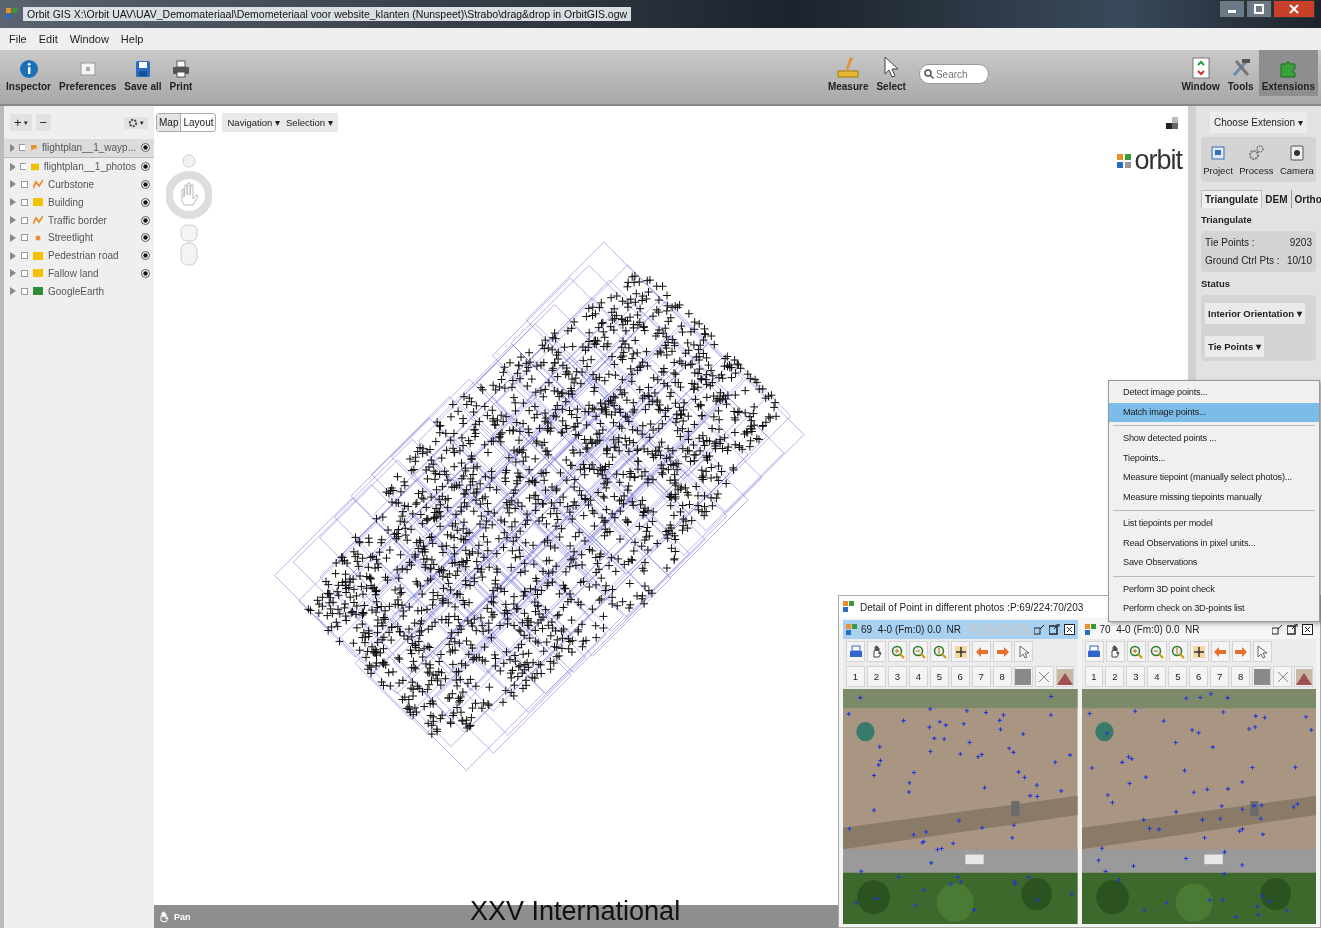 This screenshot has width=1321, height=928. What do you see at coordinates (1214, 589) in the screenshot?
I see `menu-item: Perform 3D point check` at bounding box center [1214, 589].